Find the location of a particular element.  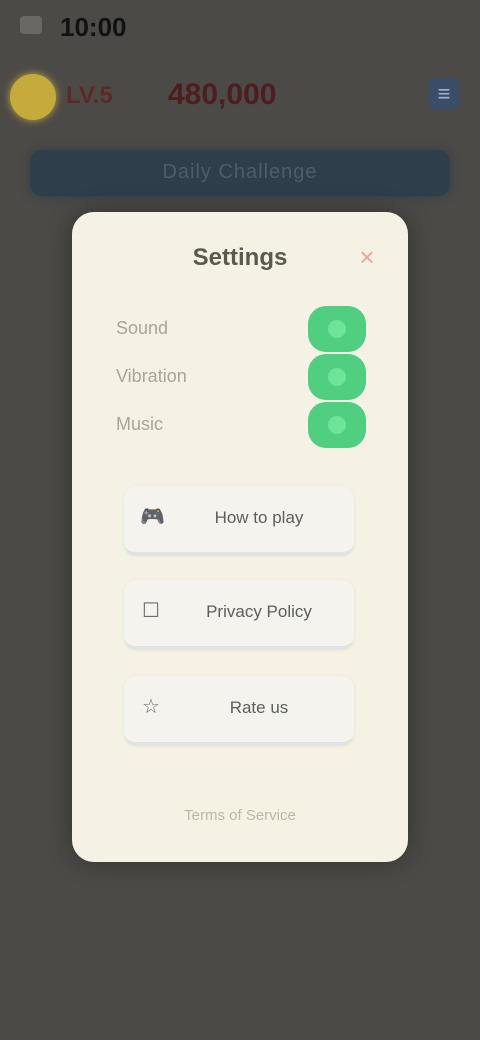

menu-icon: ≡ is located at coordinates (444, 94).